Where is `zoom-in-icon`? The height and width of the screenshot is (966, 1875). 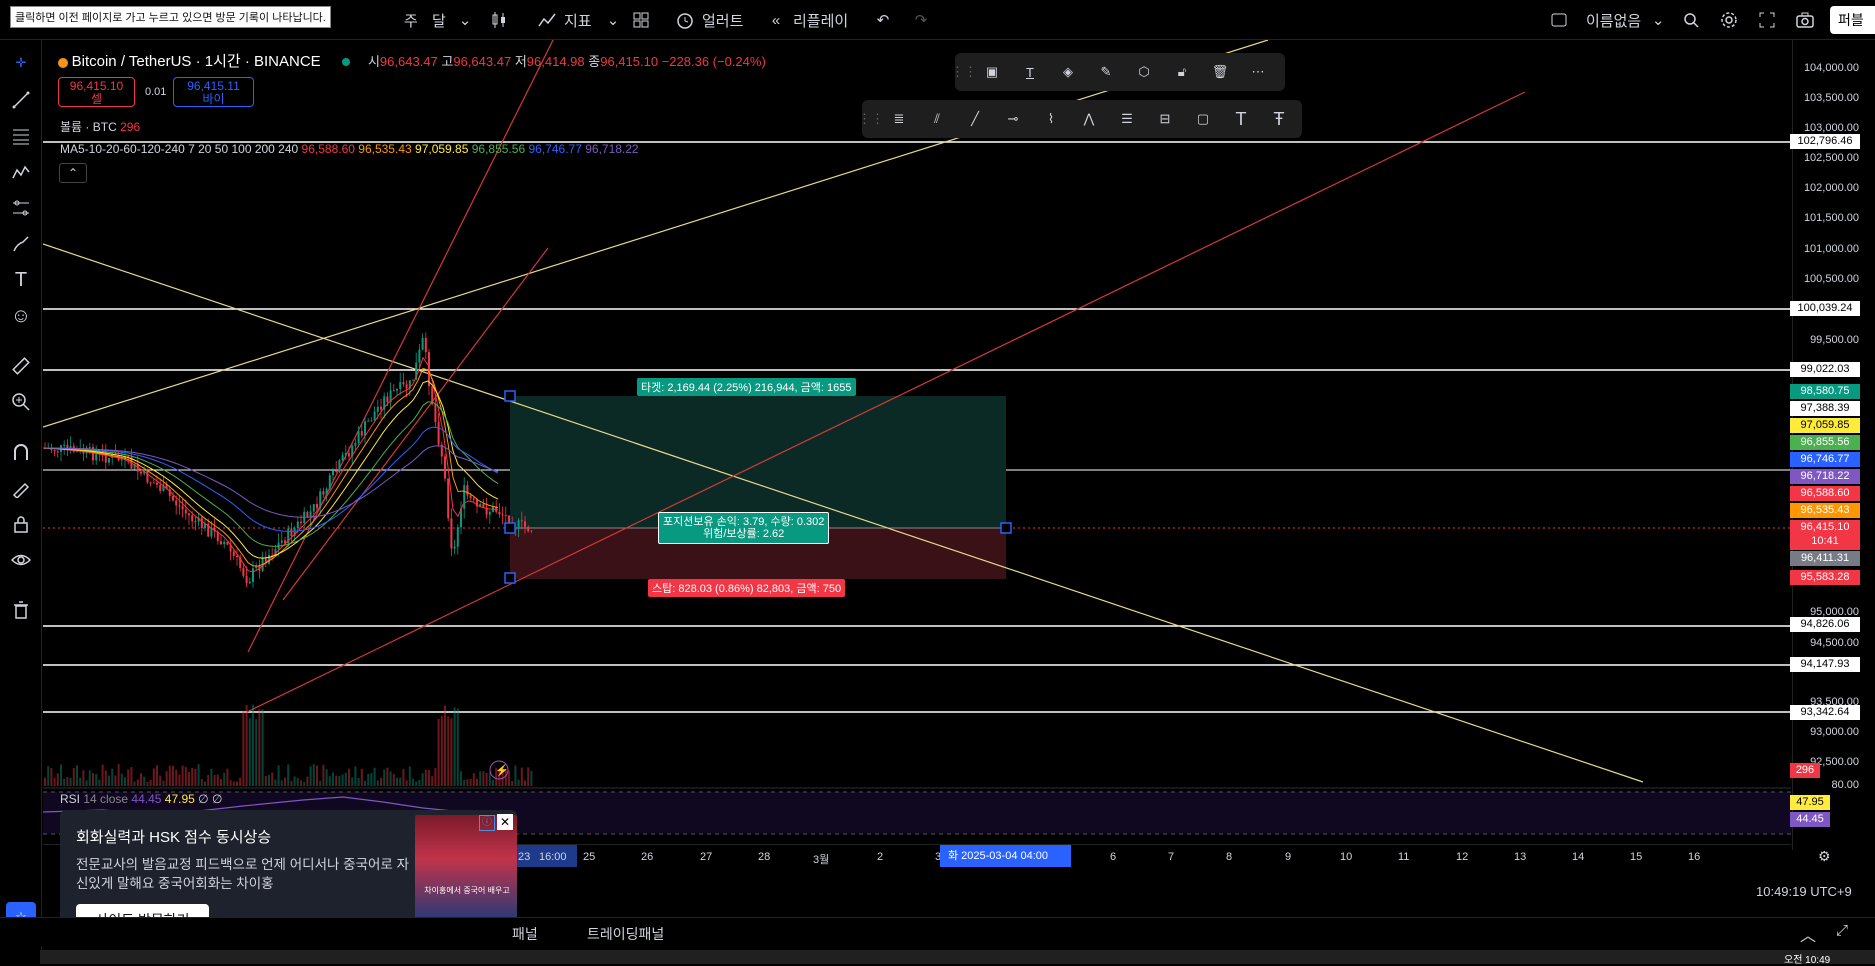
zoom-in-icon is located at coordinates (21, 402).